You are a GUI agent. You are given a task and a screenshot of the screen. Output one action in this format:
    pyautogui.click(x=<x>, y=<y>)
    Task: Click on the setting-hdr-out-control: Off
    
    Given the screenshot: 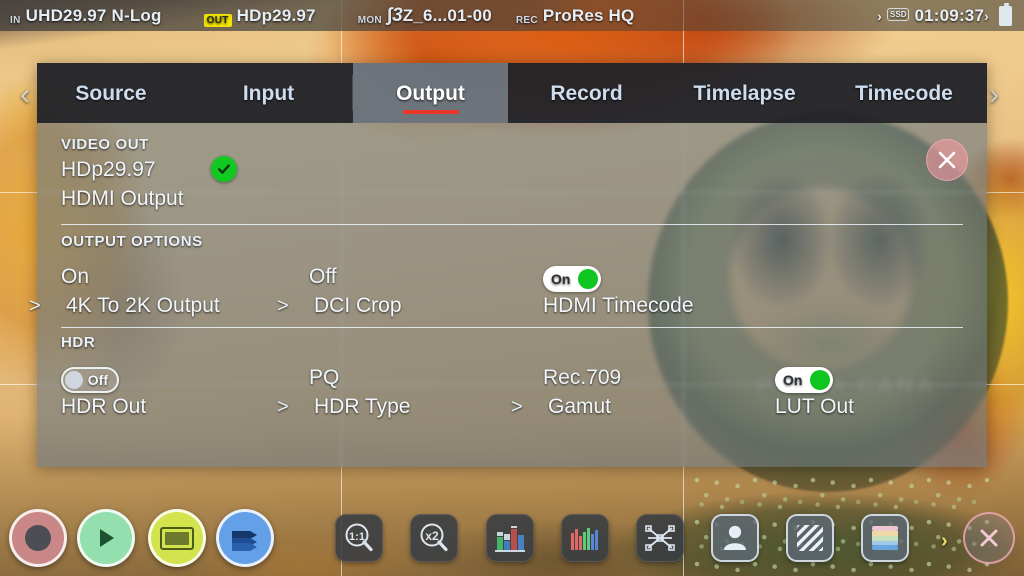 What is the action you would take?
    pyautogui.click(x=103, y=378)
    